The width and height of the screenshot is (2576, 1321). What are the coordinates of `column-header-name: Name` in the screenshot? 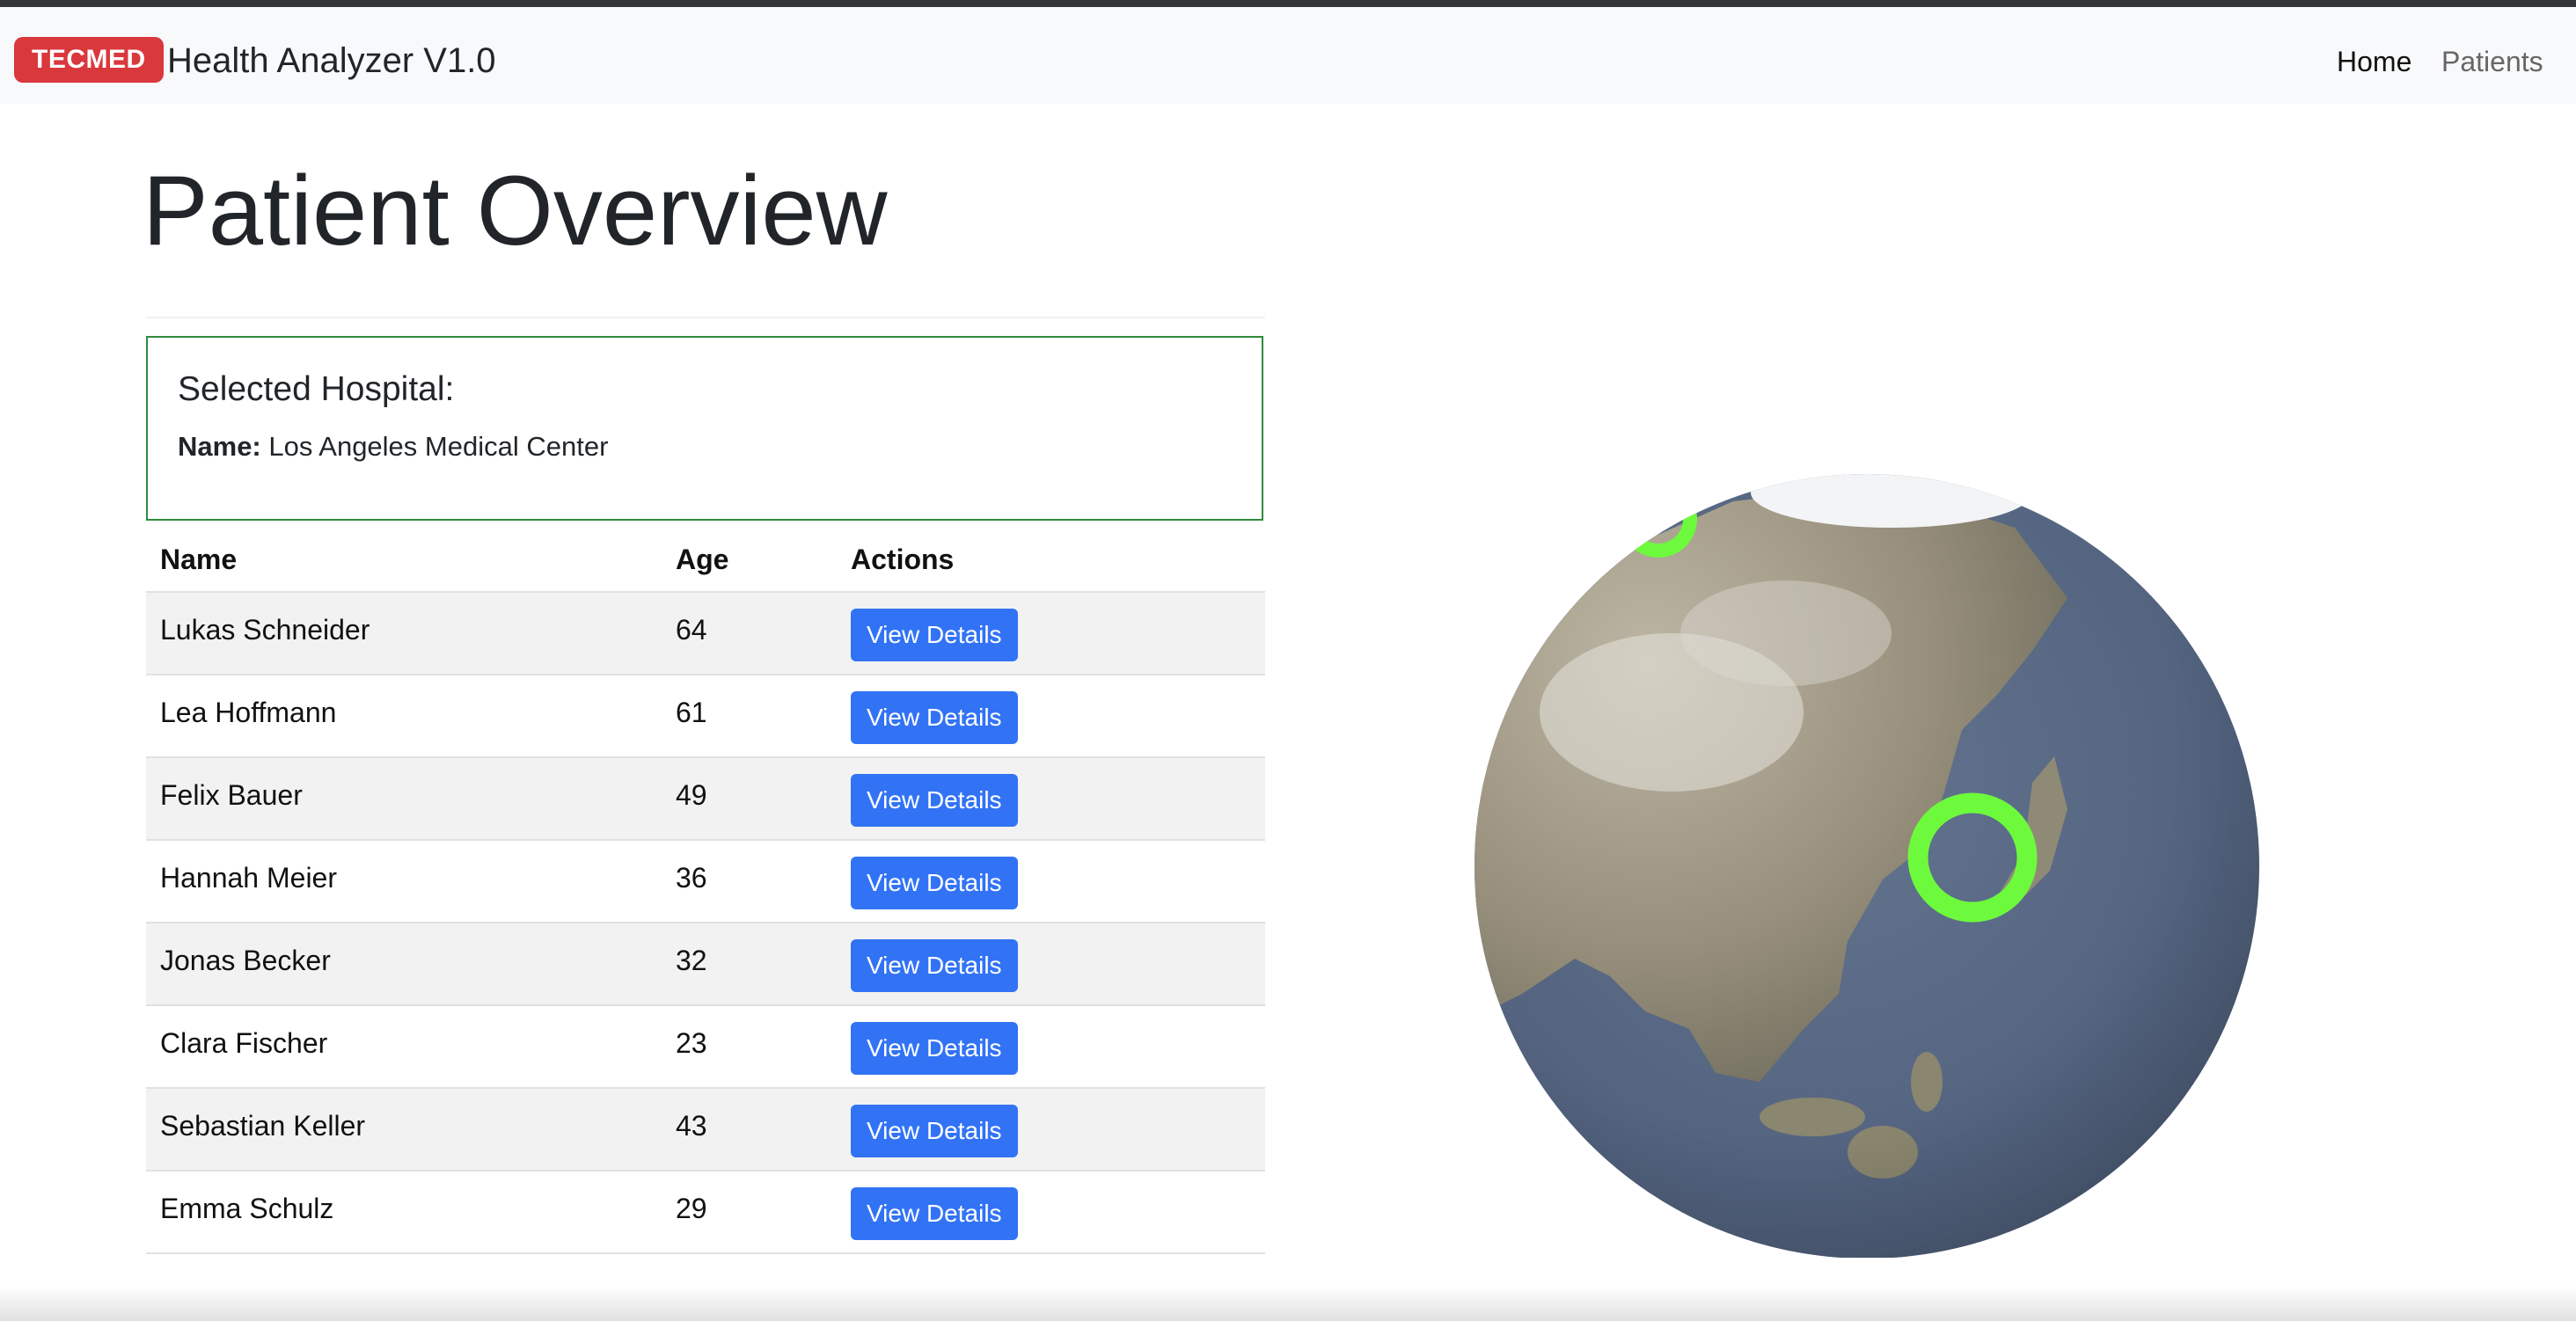 It's located at (404, 560).